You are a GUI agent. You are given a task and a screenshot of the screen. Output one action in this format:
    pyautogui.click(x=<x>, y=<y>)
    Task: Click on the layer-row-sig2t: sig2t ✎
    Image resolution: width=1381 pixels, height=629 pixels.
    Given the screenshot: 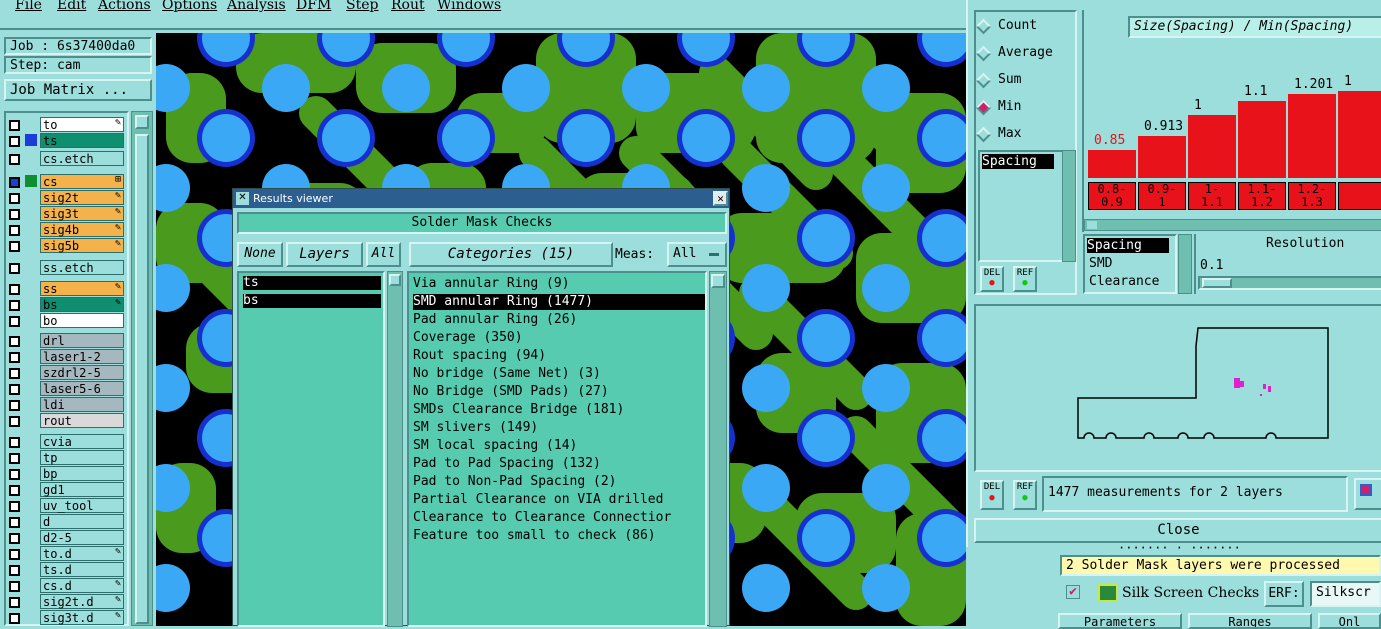 What is the action you would take?
    pyautogui.click(x=65, y=197)
    